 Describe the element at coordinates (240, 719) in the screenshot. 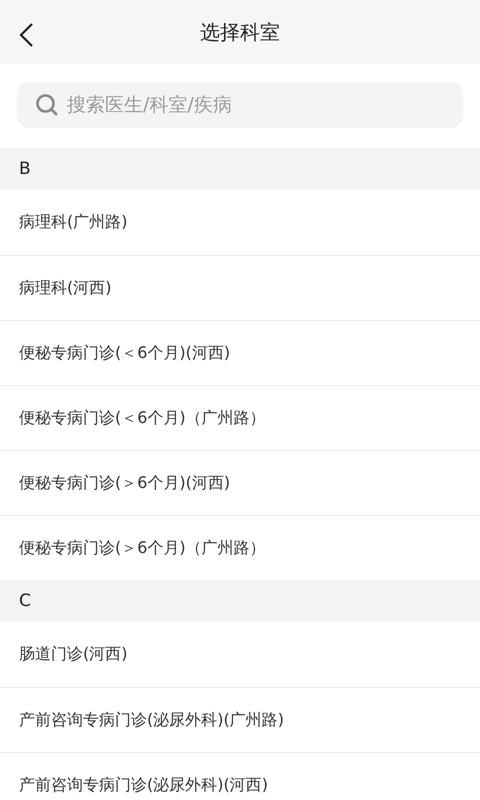

I see `department-item: 产前咨询专病门诊(泌尿外科)(广州路)` at that location.